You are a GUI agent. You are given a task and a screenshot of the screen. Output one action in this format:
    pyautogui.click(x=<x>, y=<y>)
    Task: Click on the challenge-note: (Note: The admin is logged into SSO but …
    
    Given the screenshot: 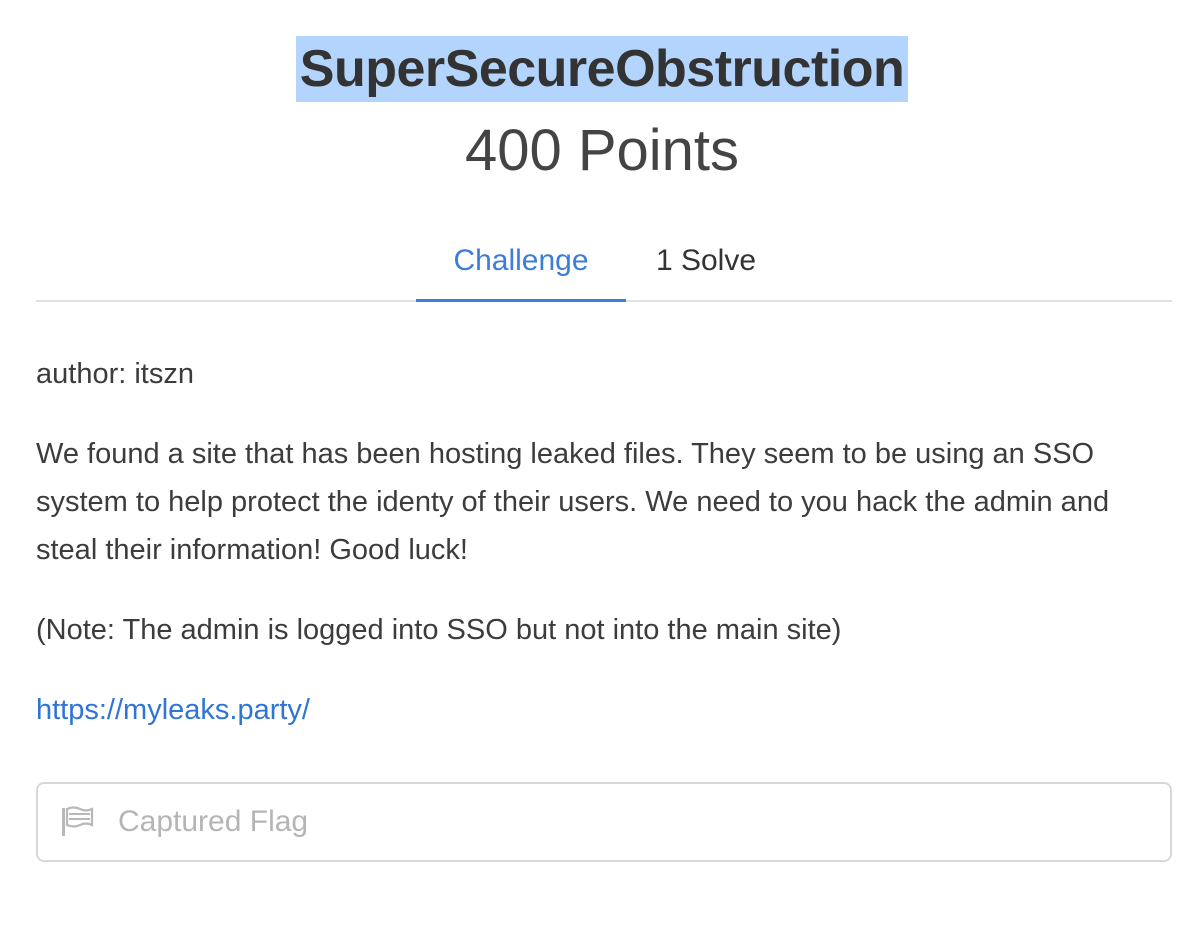 What is the action you would take?
    pyautogui.click(x=439, y=630)
    